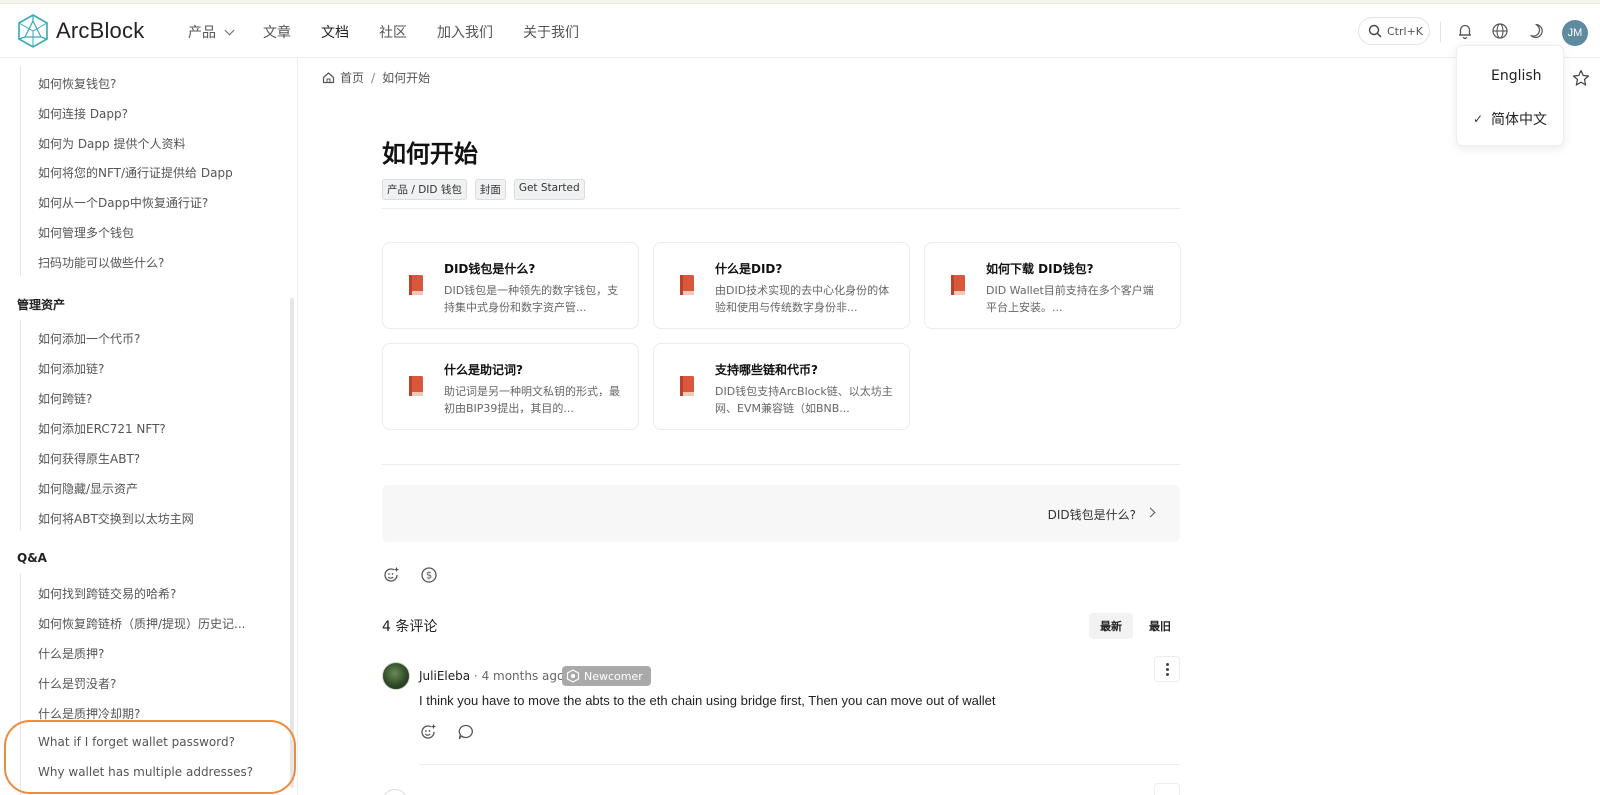 This screenshot has height=795, width=1600. Describe the element at coordinates (107, 593) in the screenshot. I see `sidebar-item: 如何找到跨链交易的哈希?` at that location.